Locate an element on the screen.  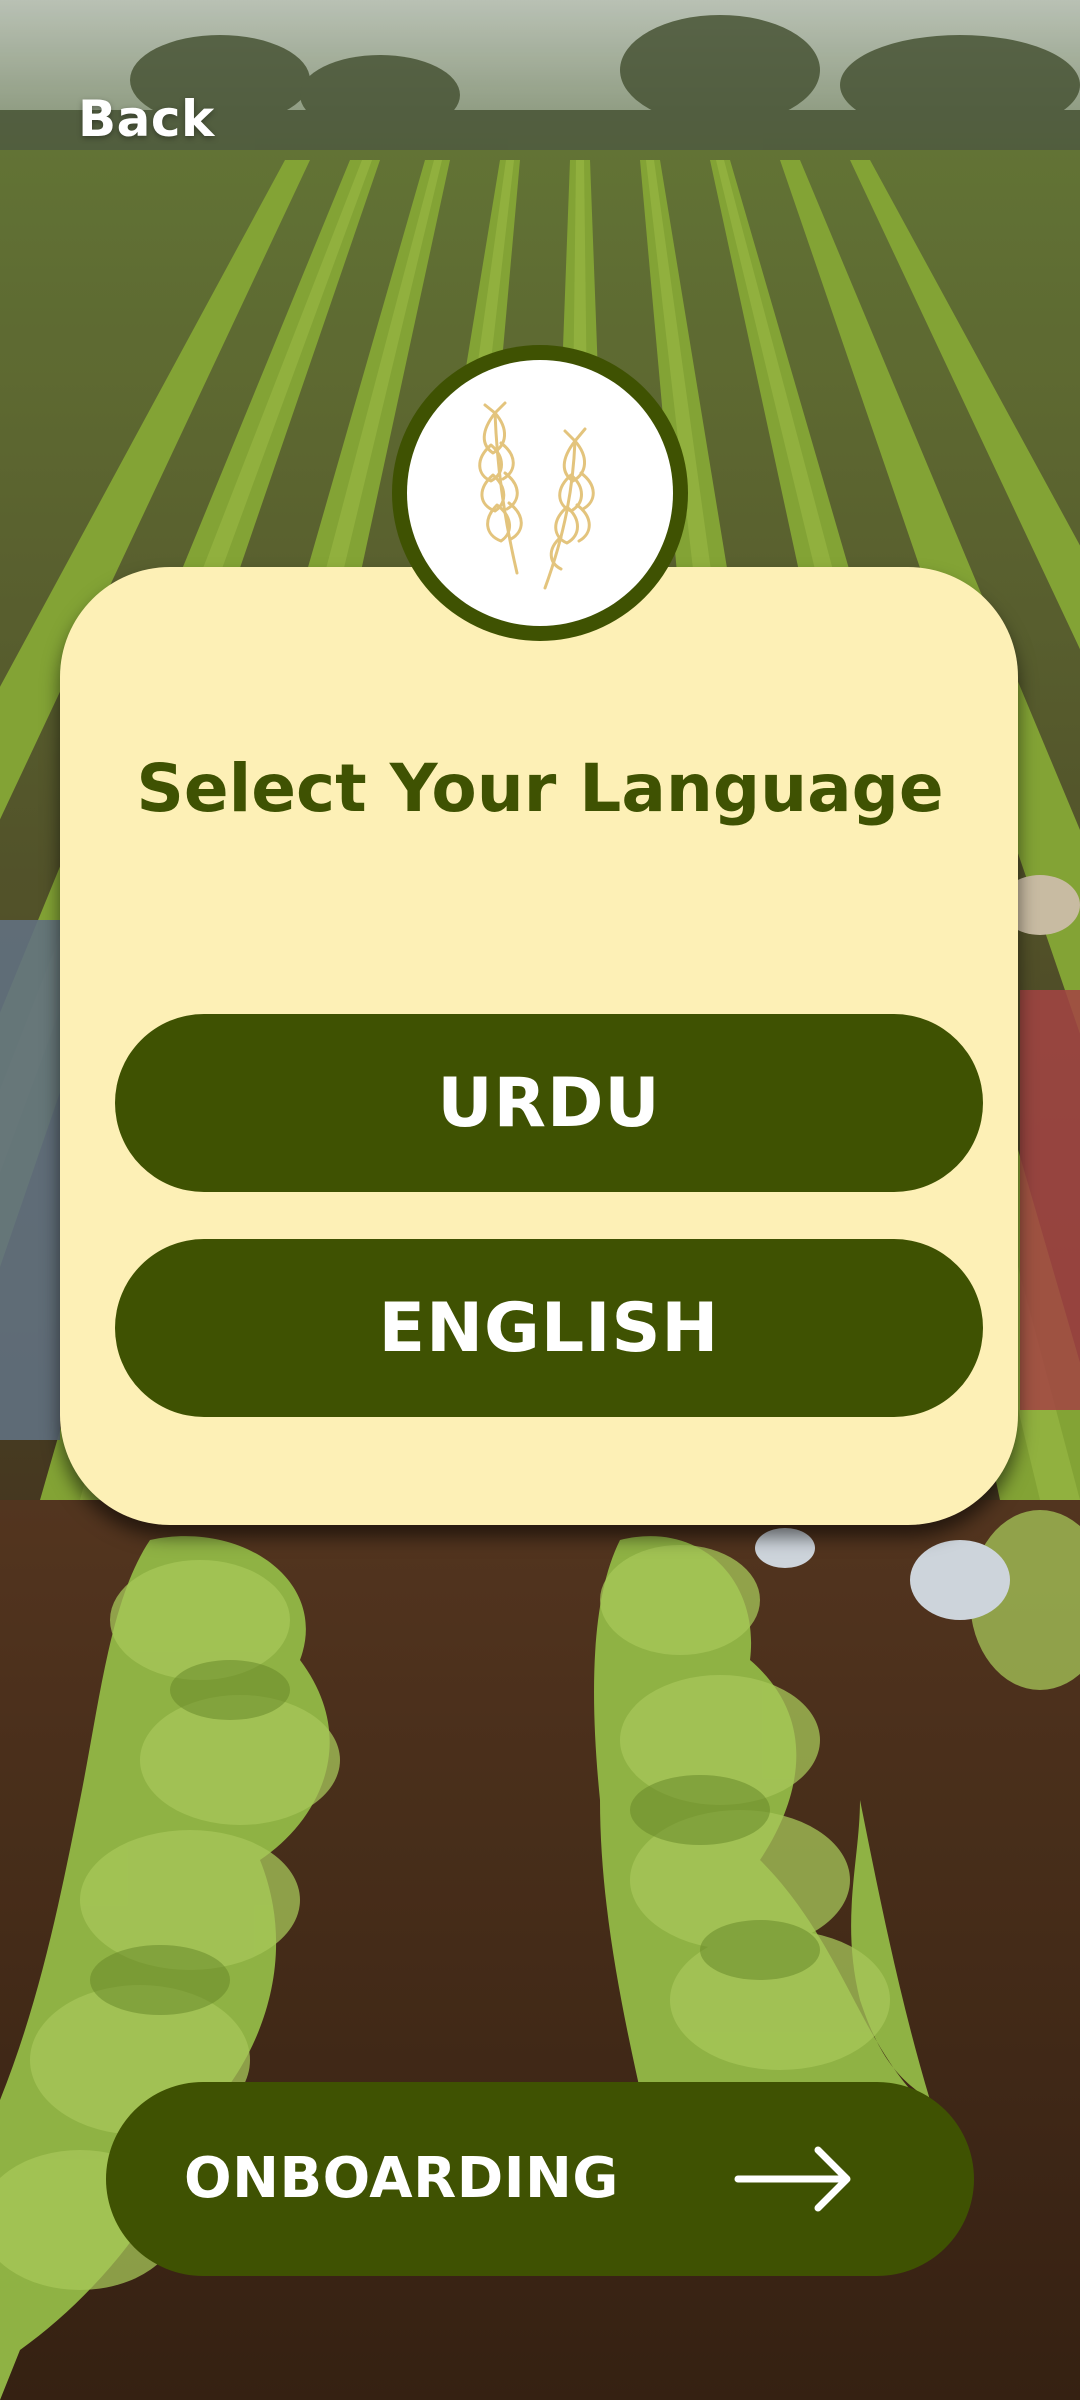
logo-badge is located at coordinates (540, 493).